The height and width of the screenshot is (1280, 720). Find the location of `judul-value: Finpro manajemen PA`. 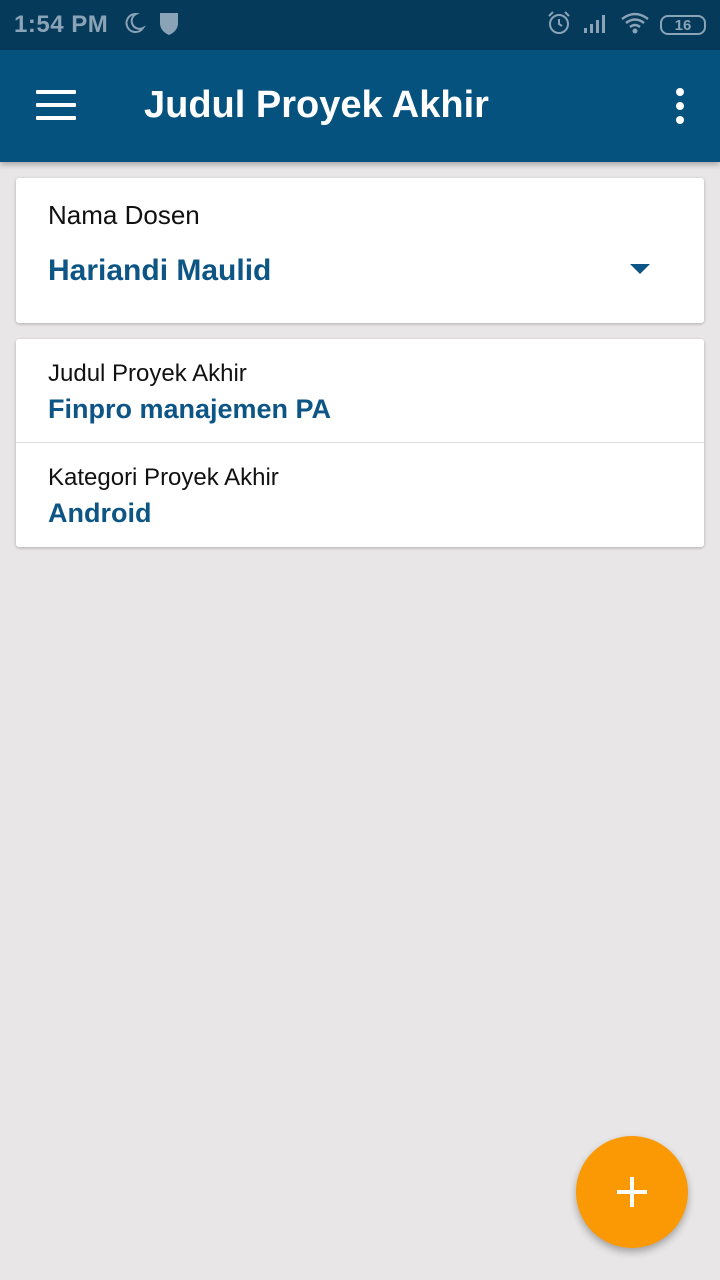

judul-value: Finpro manajemen PA is located at coordinates (190, 409).